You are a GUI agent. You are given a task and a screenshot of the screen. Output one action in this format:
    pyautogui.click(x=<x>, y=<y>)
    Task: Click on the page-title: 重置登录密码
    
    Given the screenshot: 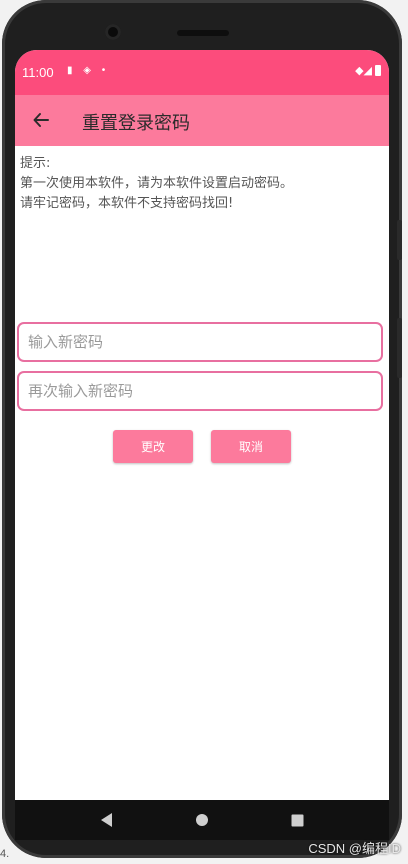 What is the action you would take?
    pyautogui.click(x=136, y=123)
    